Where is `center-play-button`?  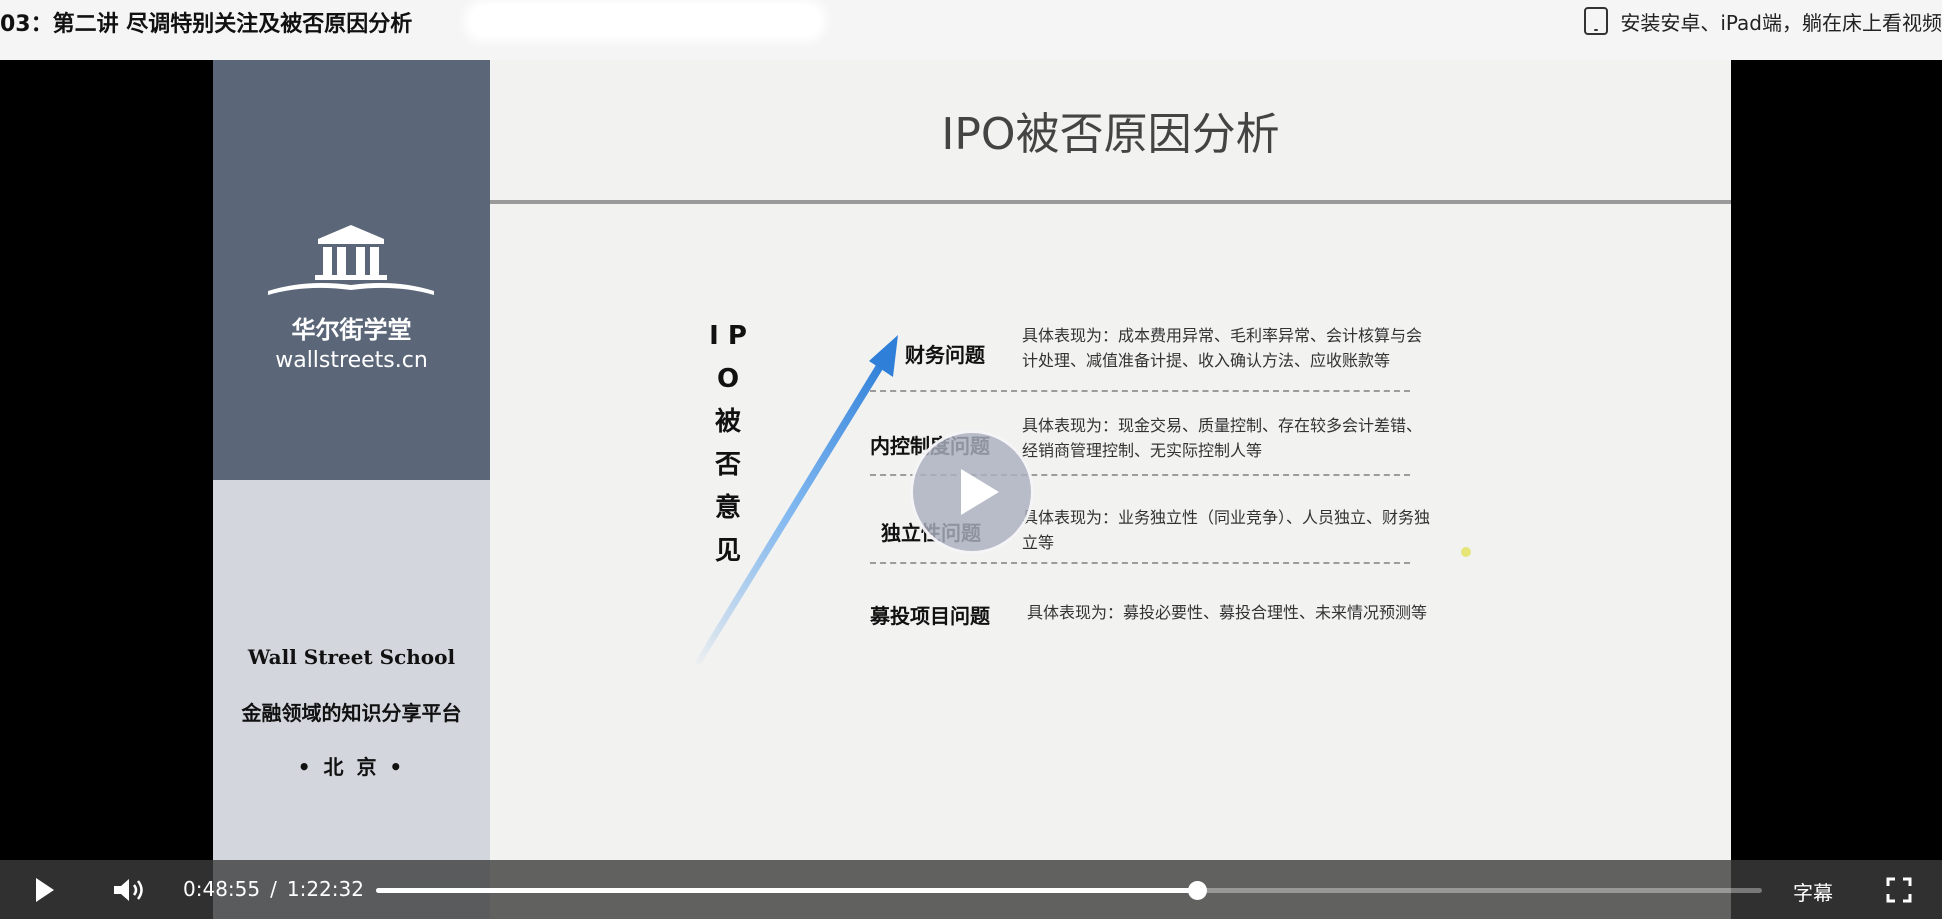 center-play-button is located at coordinates (972, 492).